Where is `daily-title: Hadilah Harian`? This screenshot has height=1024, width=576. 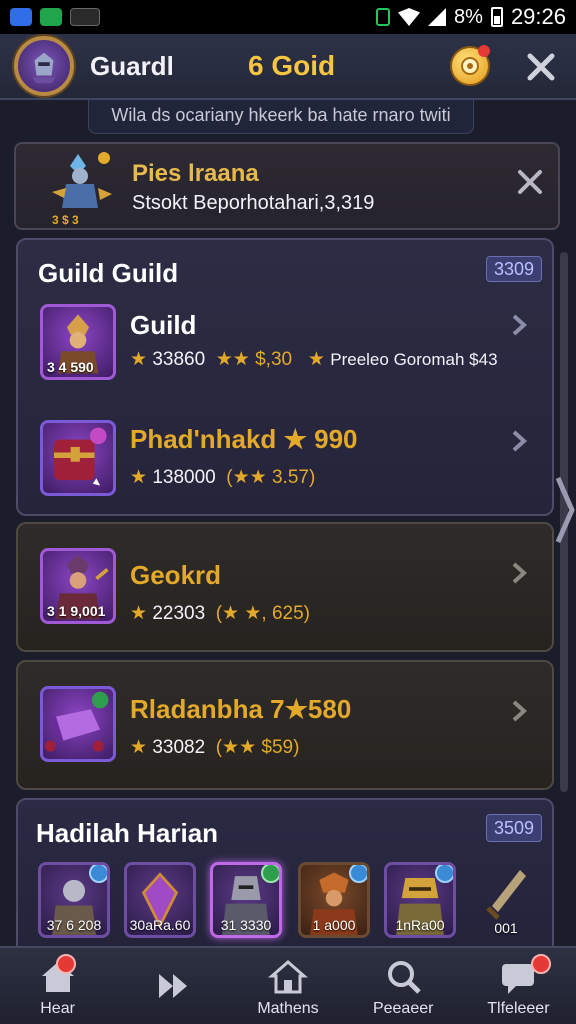
daily-title: Hadilah Harian is located at coordinates (127, 833).